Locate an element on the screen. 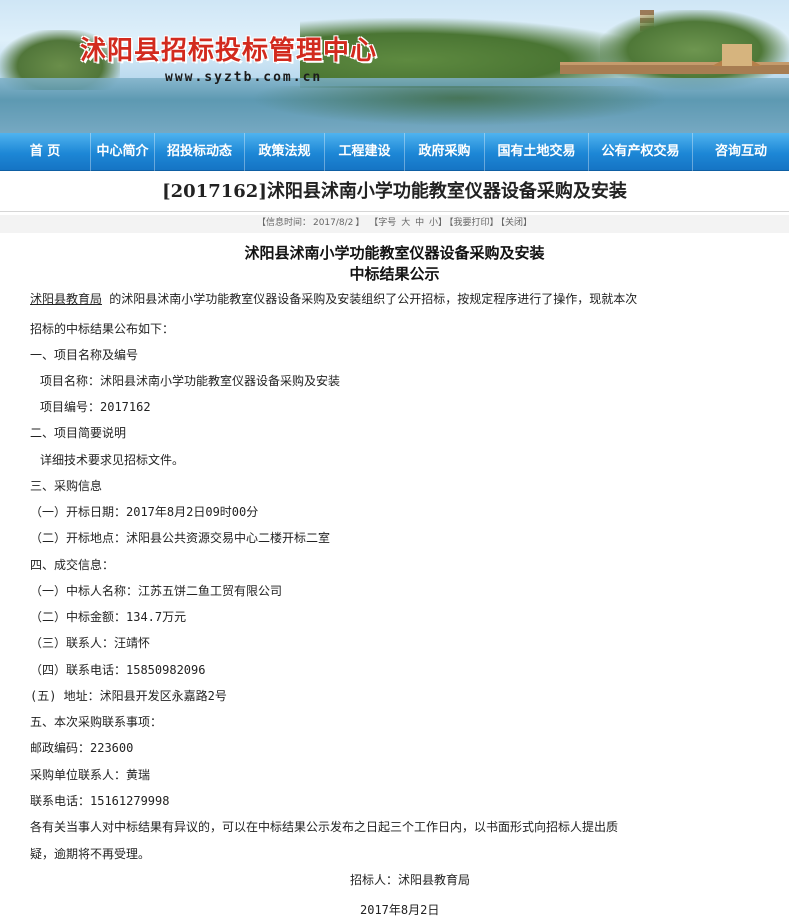  nav-engineering: 工程建设 is located at coordinates (365, 151).